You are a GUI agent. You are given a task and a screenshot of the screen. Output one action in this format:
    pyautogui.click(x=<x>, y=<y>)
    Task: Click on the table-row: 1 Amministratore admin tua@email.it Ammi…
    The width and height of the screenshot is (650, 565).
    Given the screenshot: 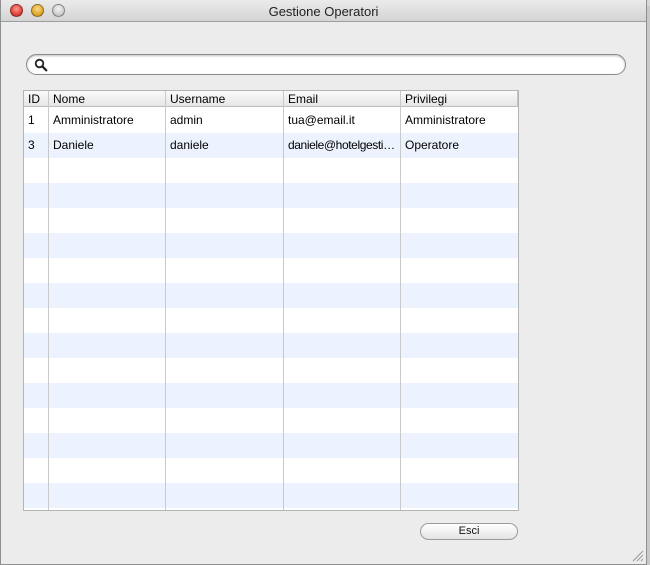 What is the action you would take?
    pyautogui.click(x=271, y=120)
    